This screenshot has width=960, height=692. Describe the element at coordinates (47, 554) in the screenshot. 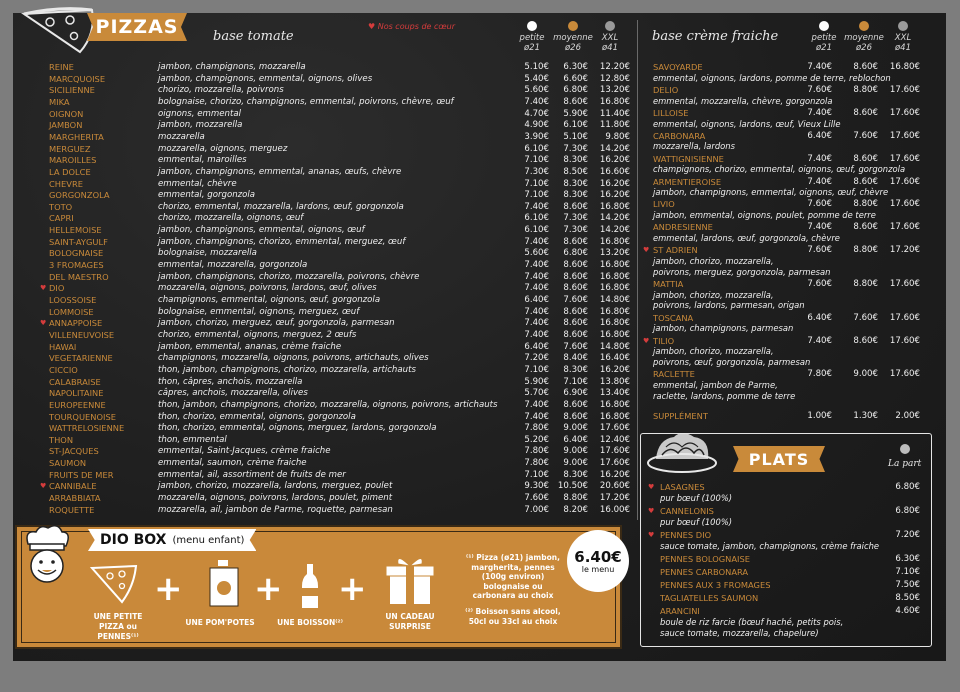

I see `chef-icon` at that location.